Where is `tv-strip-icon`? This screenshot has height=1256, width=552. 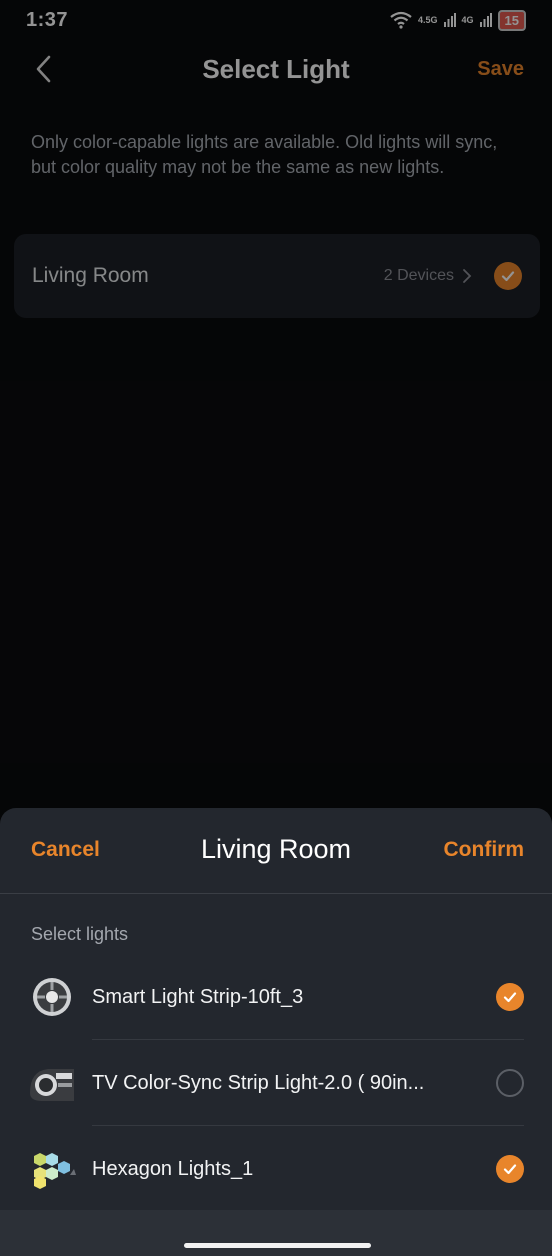 tv-strip-icon is located at coordinates (52, 1083).